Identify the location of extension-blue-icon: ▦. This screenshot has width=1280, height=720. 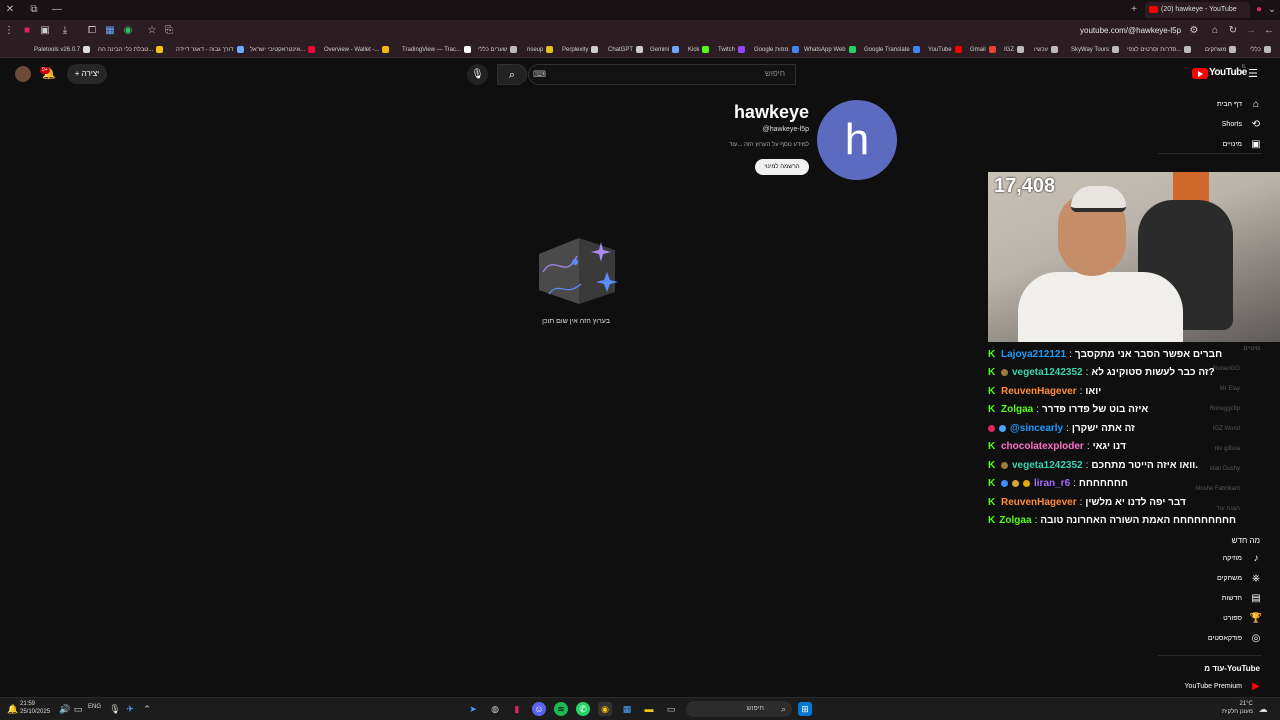
(110, 31).